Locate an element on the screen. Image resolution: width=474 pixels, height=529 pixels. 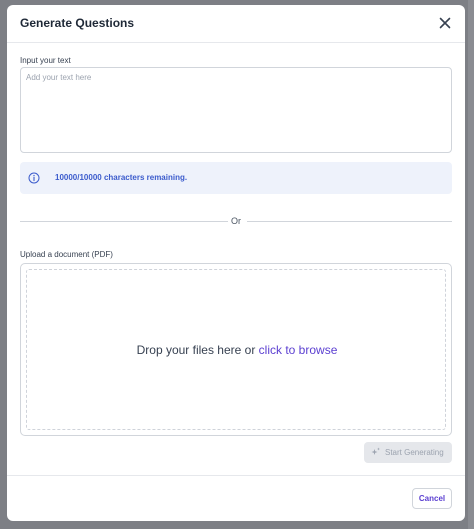
dropzone-text: Drop your files here or click to browse is located at coordinates (237, 350).